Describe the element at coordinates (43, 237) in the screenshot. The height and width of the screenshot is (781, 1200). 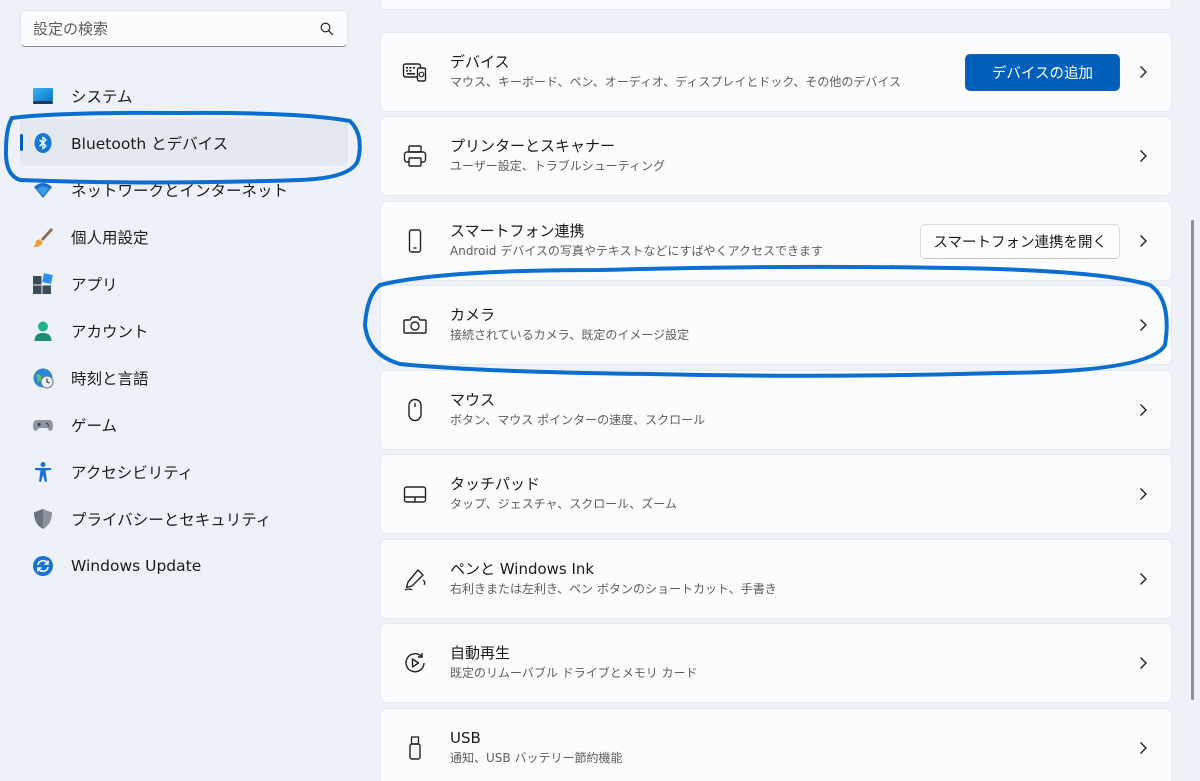
I see `personalization-icon` at that location.